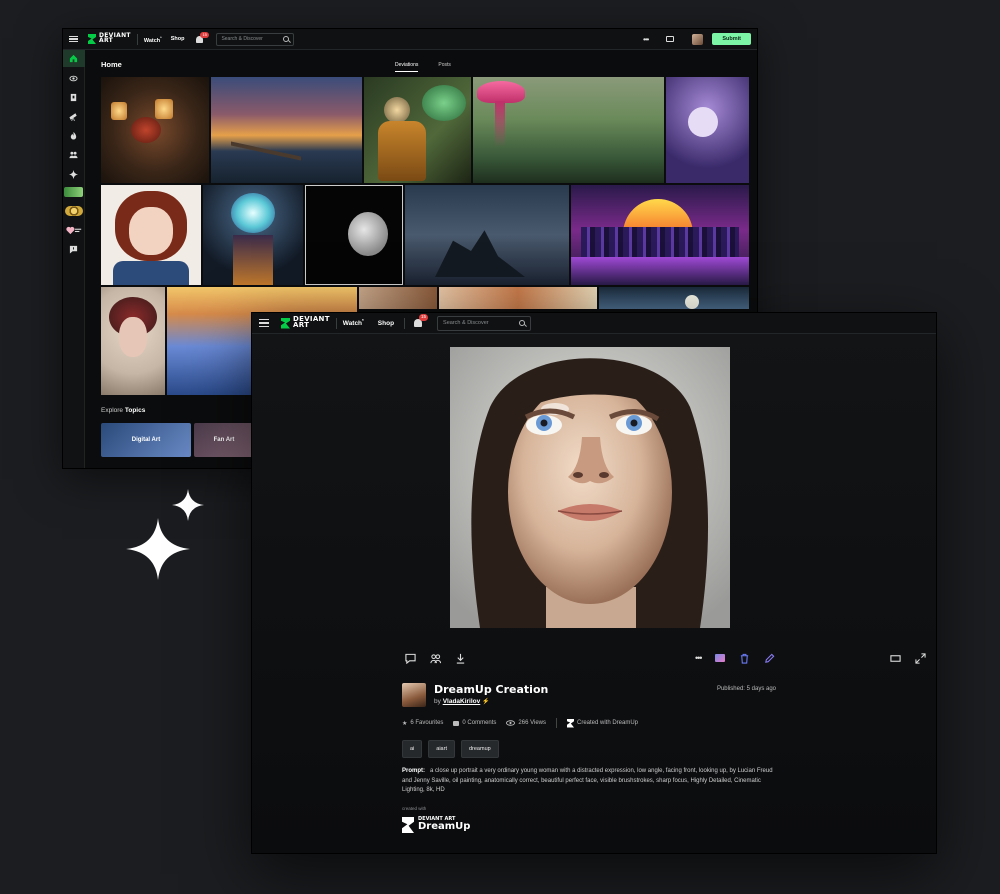  What do you see at coordinates (486, 702) in the screenshot?
I see `core-badge-icon: ⚡` at bounding box center [486, 702].